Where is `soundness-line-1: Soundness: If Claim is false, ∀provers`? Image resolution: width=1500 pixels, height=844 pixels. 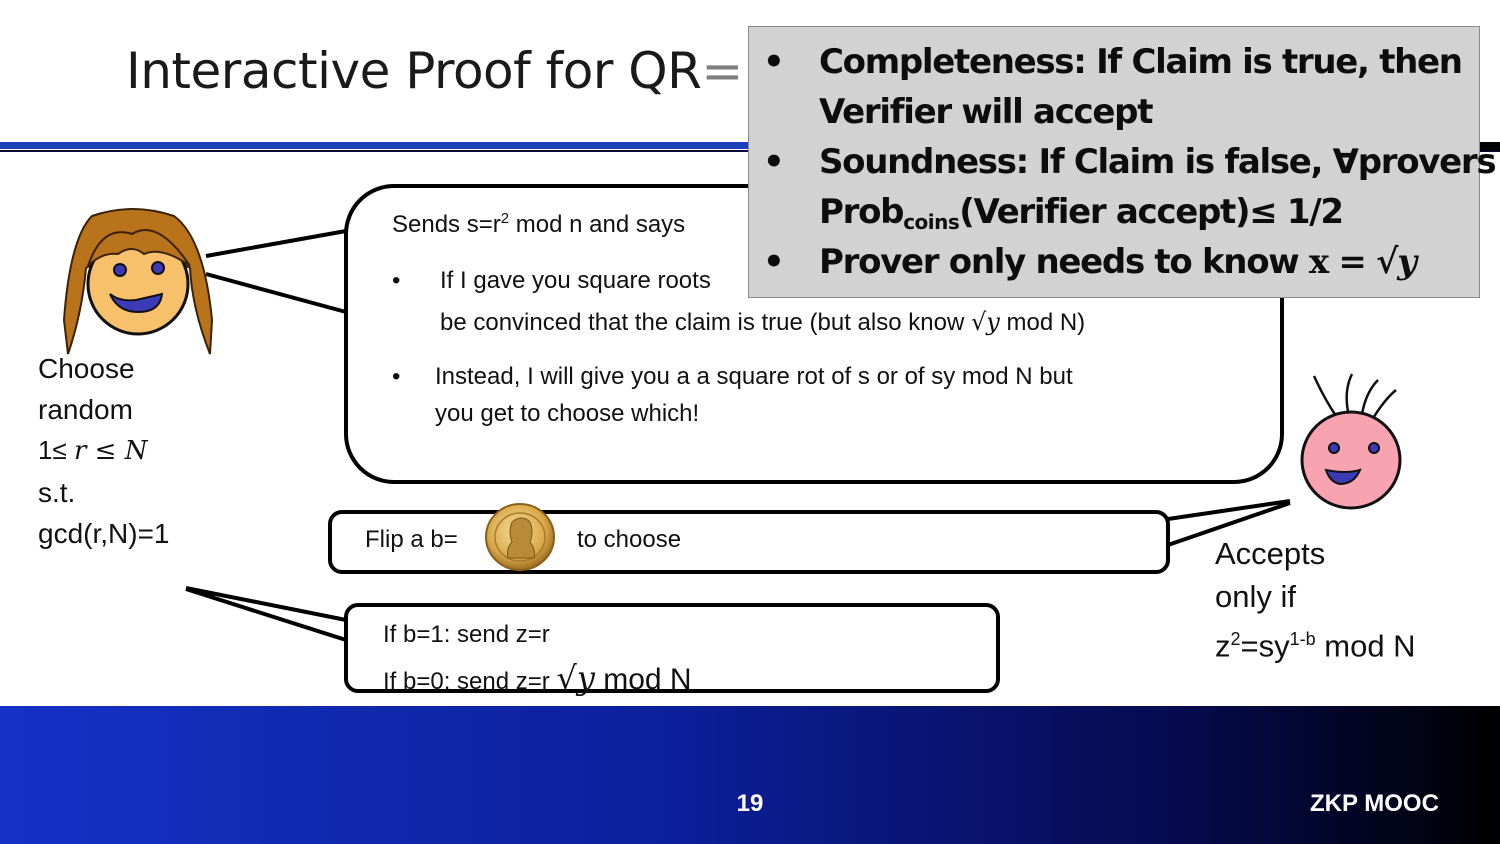 soundness-line-1: Soundness: If Claim is false, ∀provers is located at coordinates (1158, 162).